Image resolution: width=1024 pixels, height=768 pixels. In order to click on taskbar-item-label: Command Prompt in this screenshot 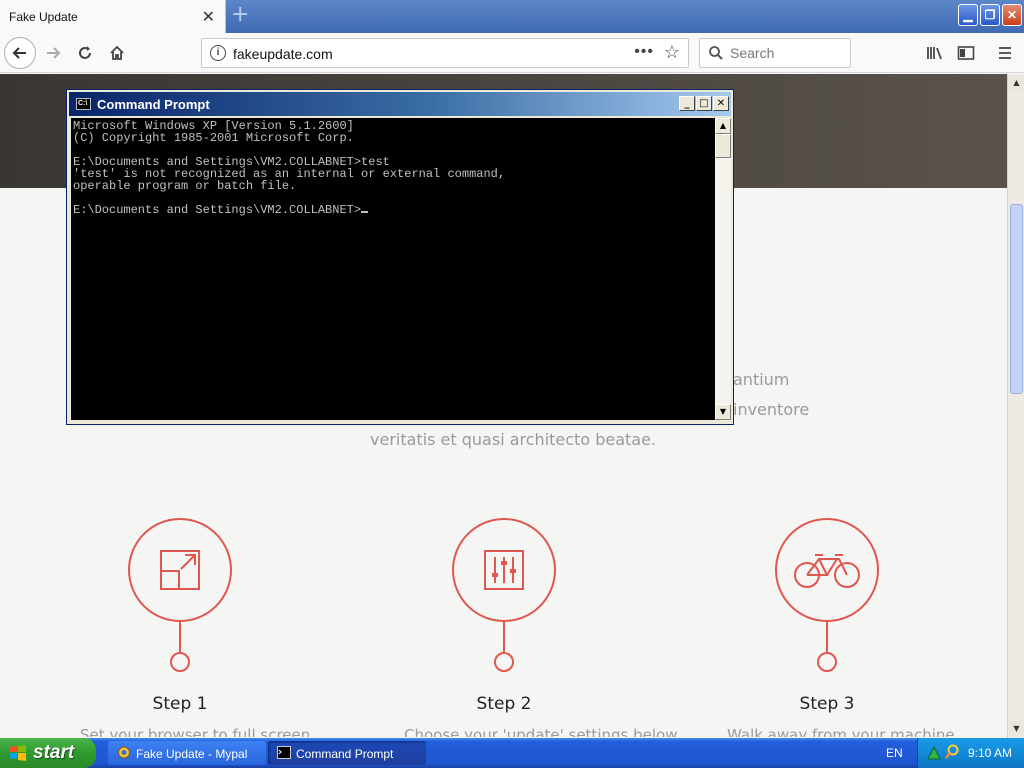, I will do `click(345, 754)`.